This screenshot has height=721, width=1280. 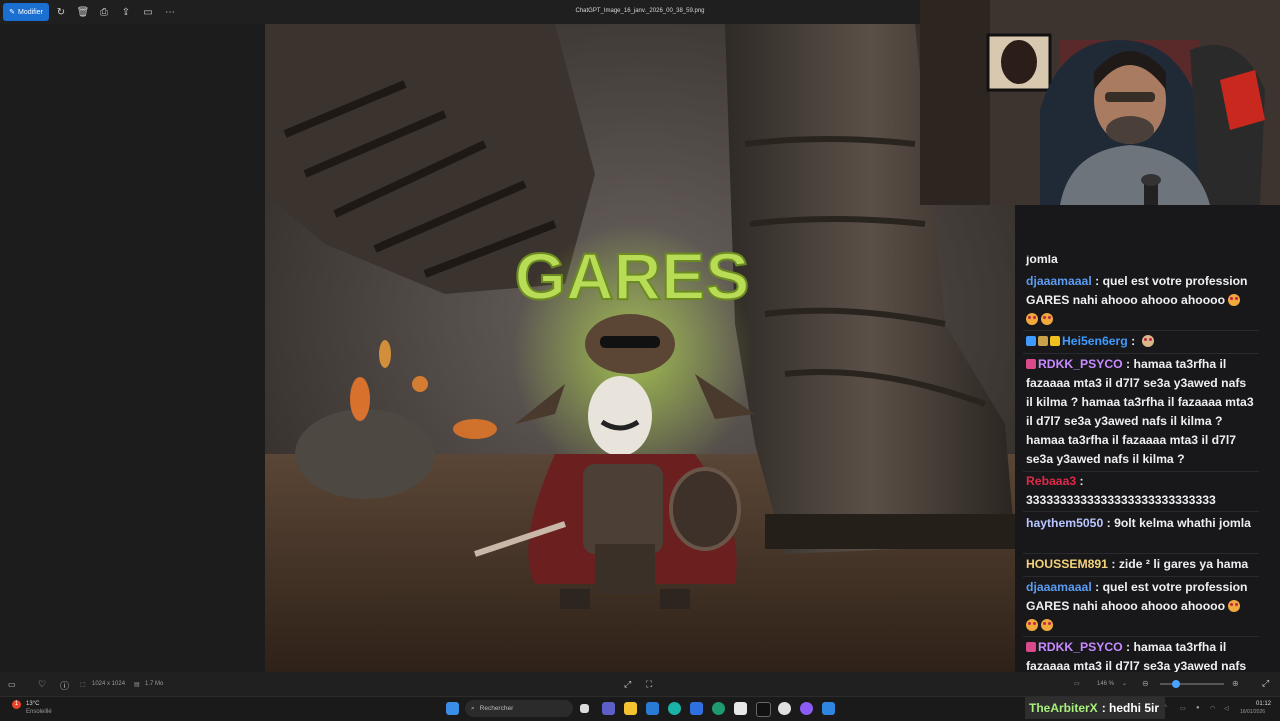 I want to click on task-view-icon, so click(x=584, y=708).